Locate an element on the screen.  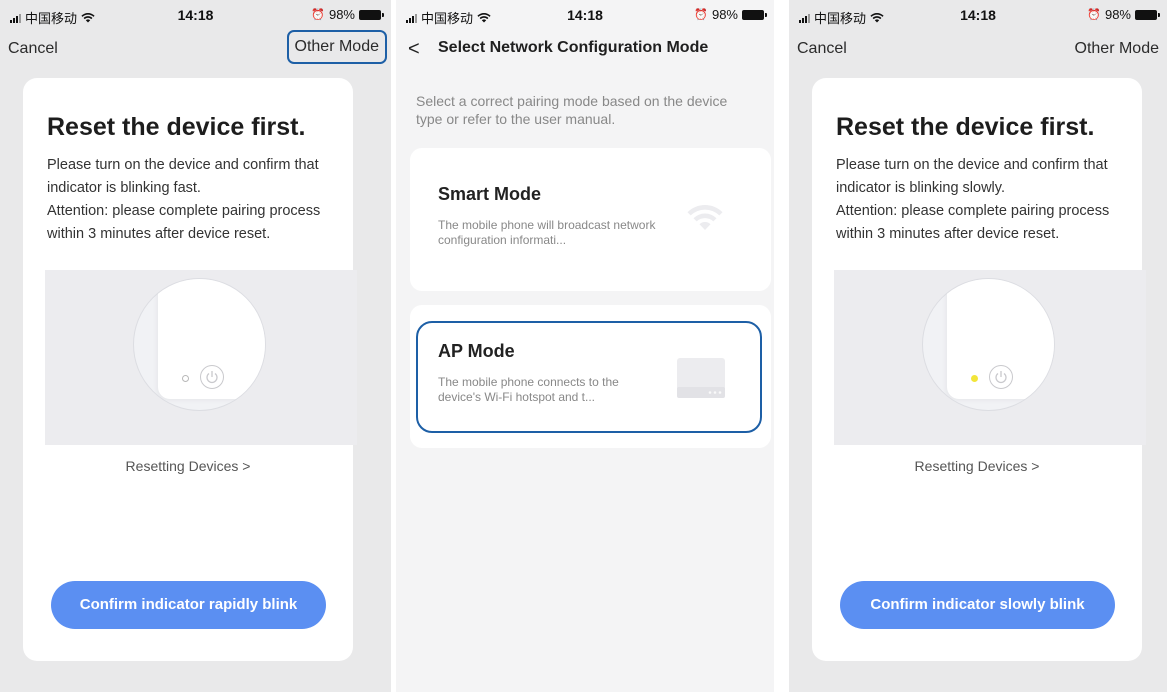
wifi-icon is located at coordinates (705, 217).